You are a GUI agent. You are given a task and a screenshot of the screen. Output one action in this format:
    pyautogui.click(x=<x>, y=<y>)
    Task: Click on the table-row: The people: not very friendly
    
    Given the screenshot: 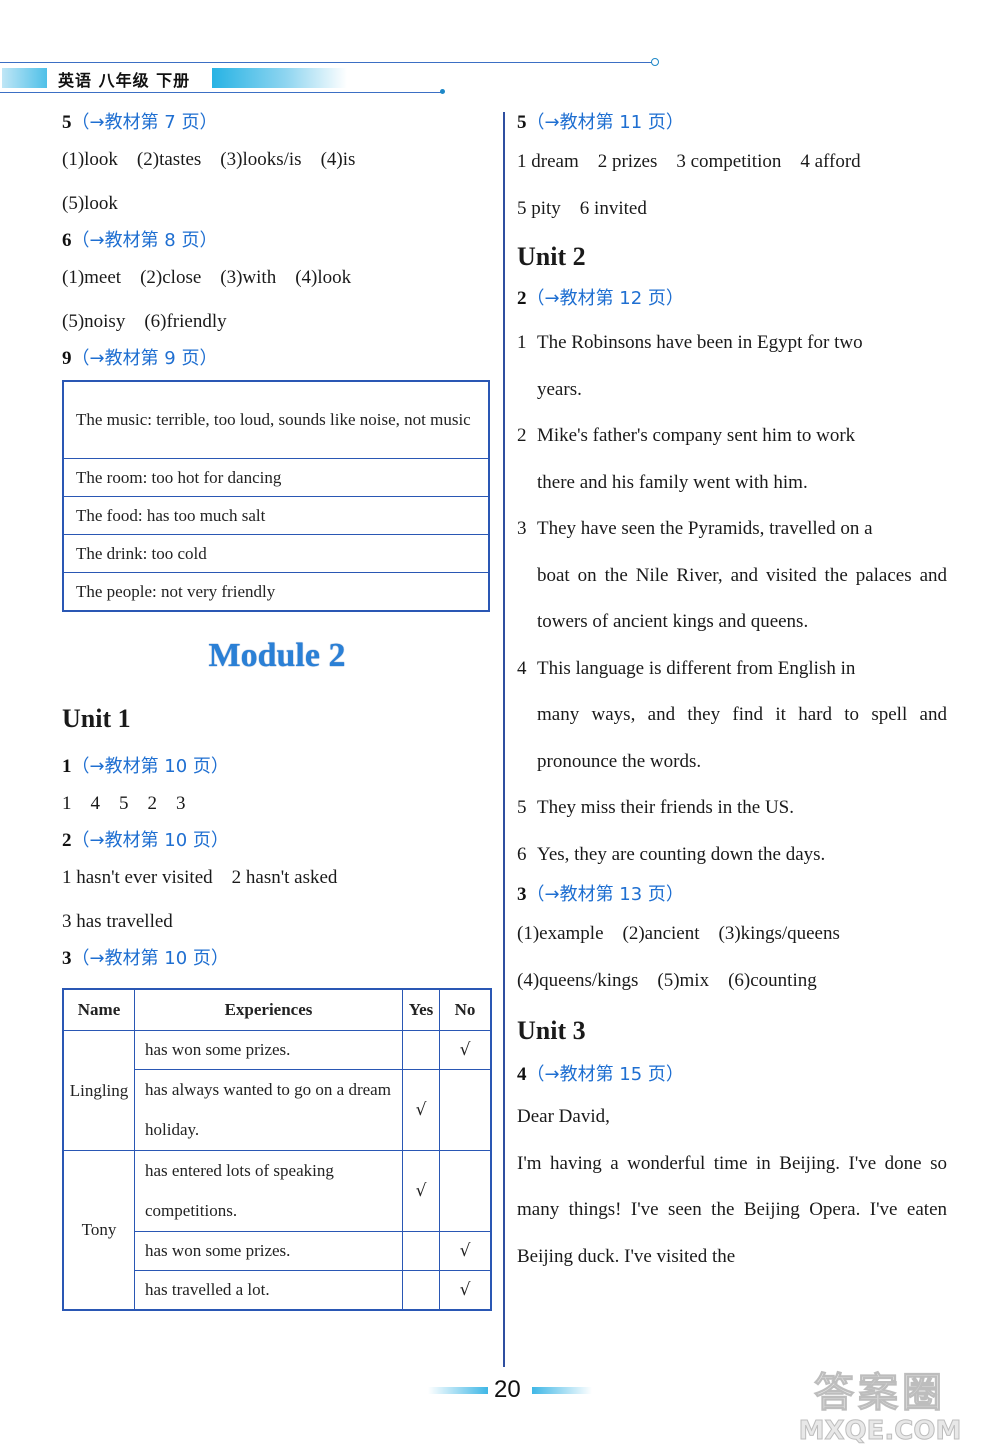 What is the action you would take?
    pyautogui.click(x=276, y=591)
    